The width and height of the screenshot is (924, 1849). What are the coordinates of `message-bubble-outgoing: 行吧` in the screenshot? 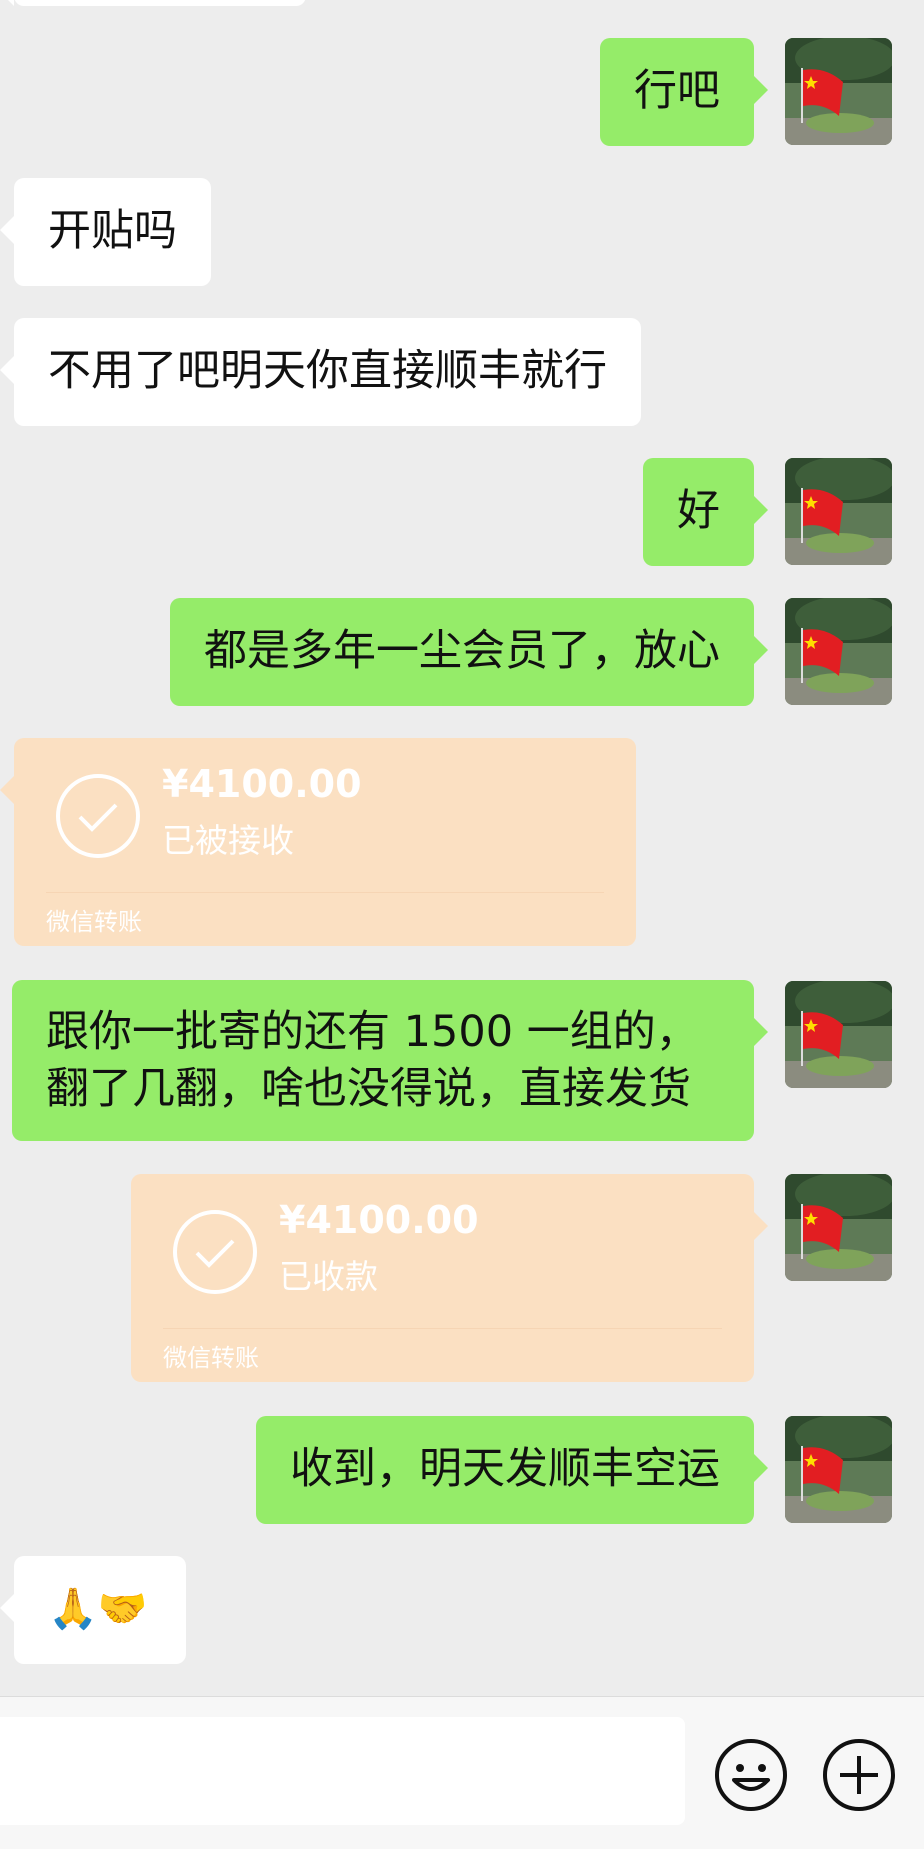 It's located at (684, 92).